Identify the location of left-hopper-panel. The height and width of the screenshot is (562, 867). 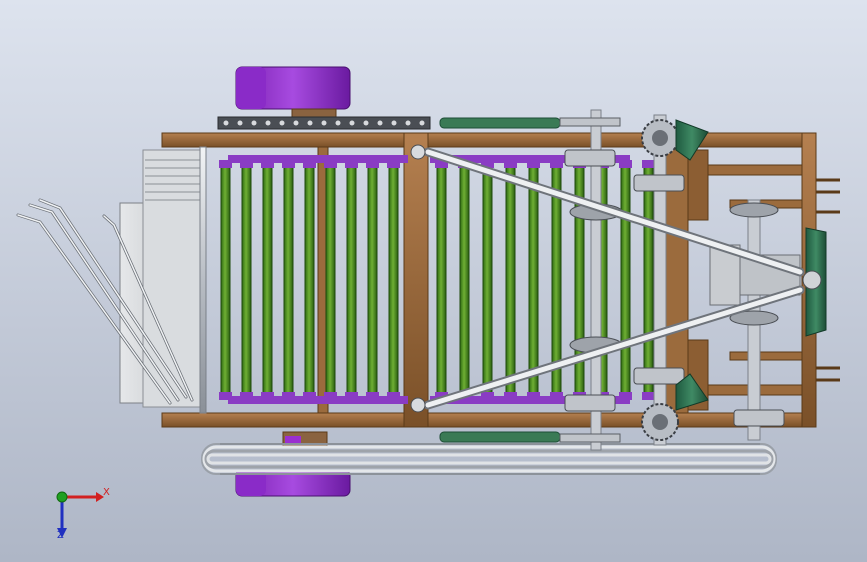
(162, 278).